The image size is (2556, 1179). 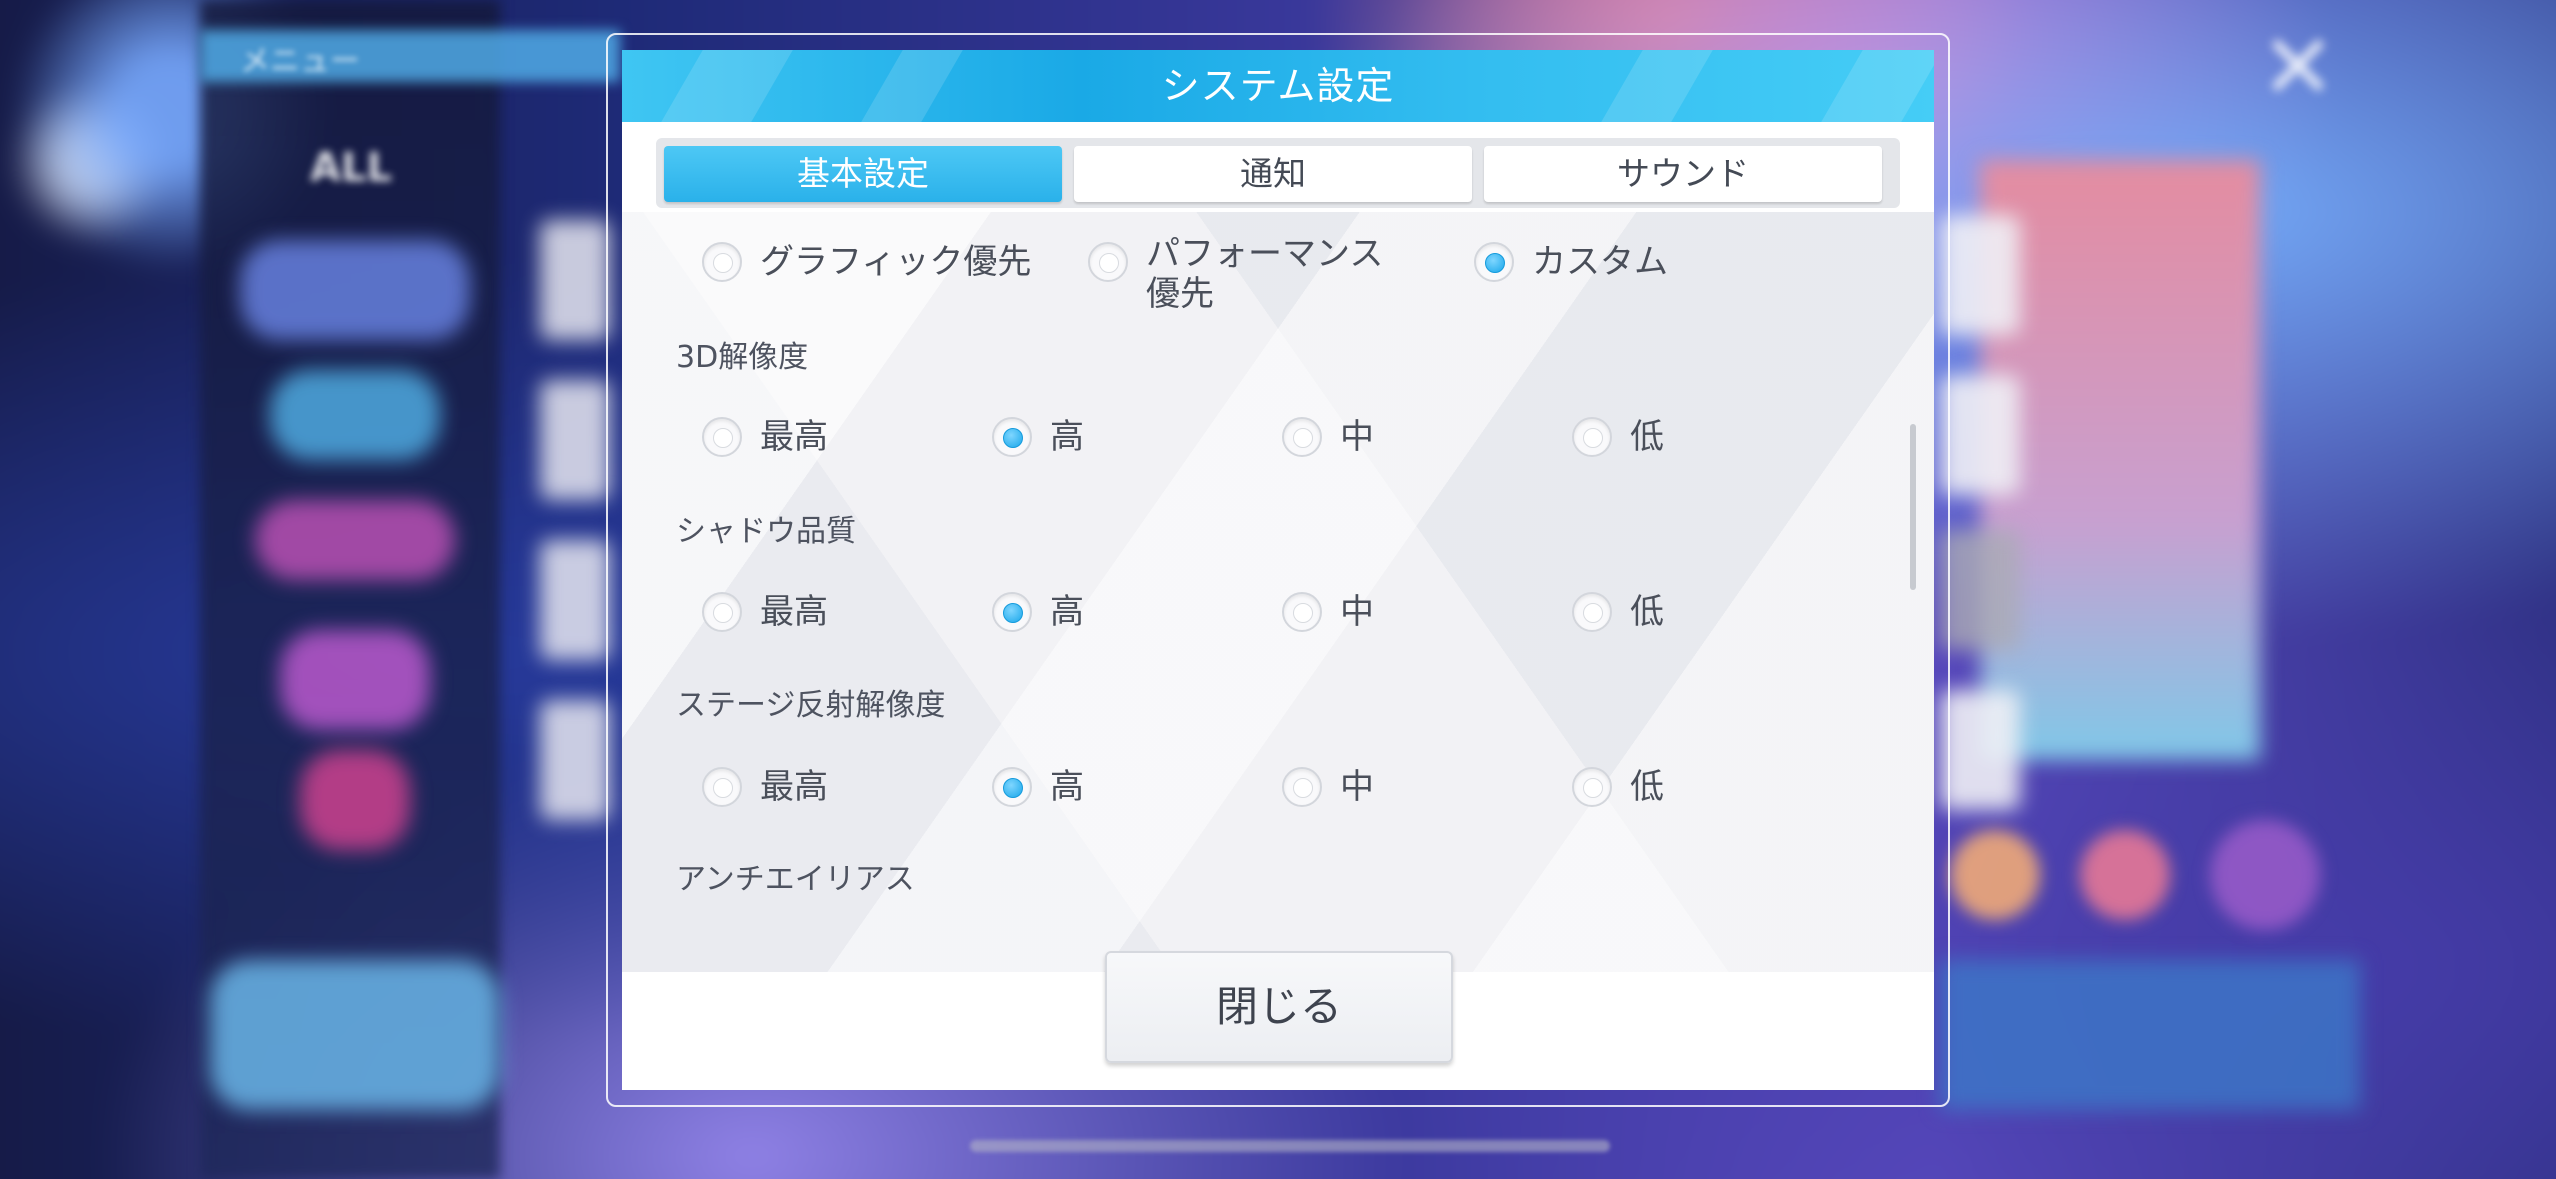 I want to click on resolution-3d-label: 3D解像度, so click(x=742, y=357).